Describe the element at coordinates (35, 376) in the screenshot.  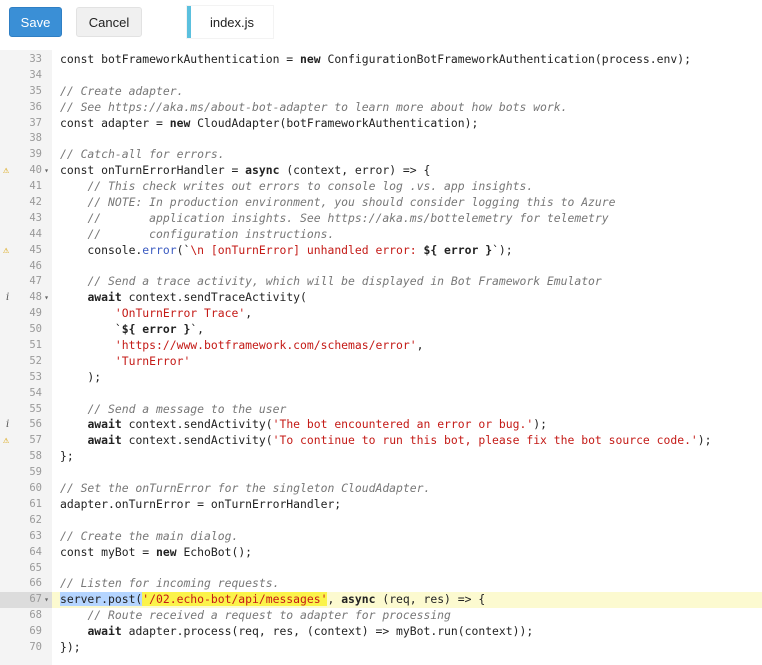
I see `line-number: 53` at that location.